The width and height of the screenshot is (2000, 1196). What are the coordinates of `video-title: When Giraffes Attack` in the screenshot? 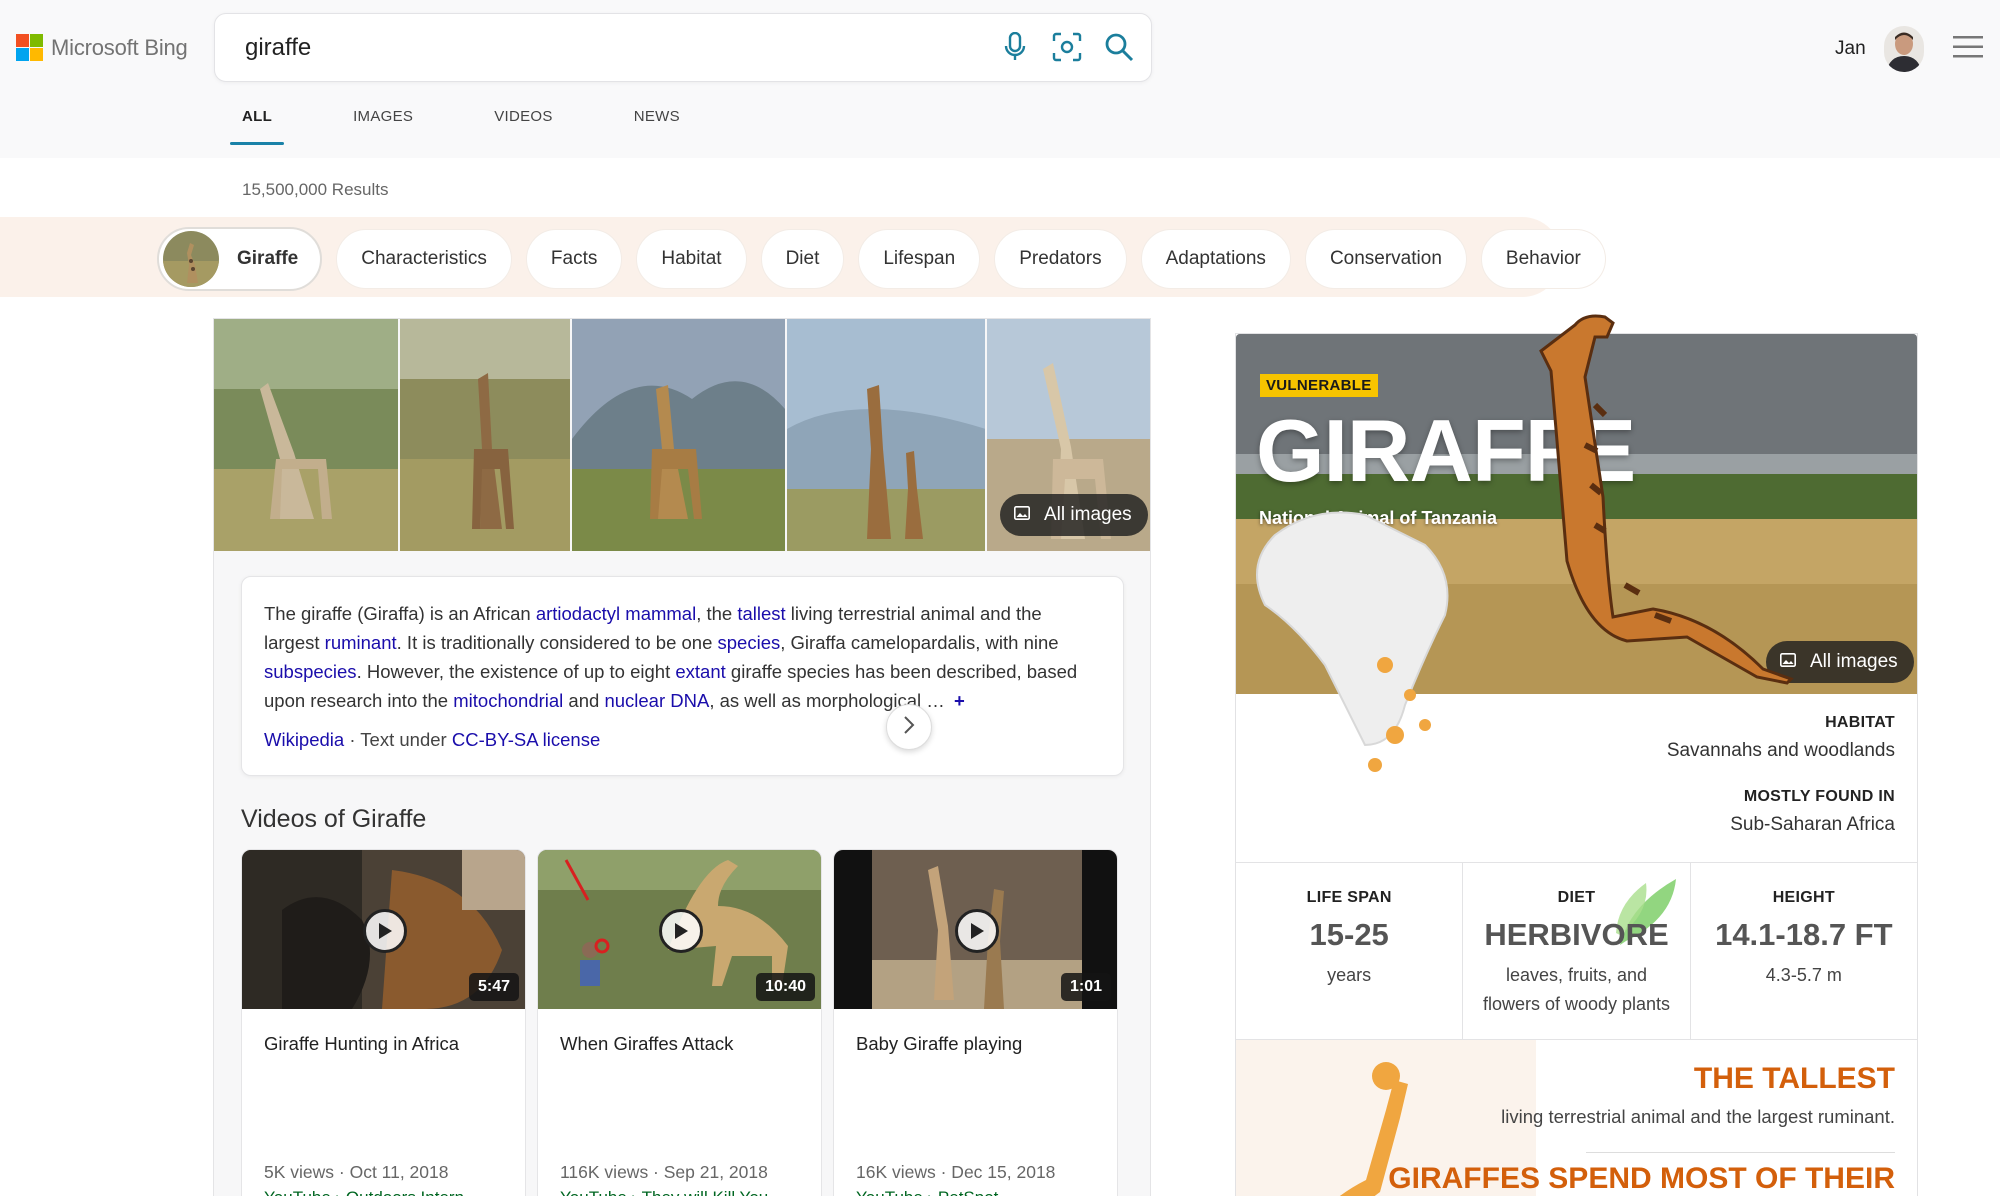 It's located at (646, 1044).